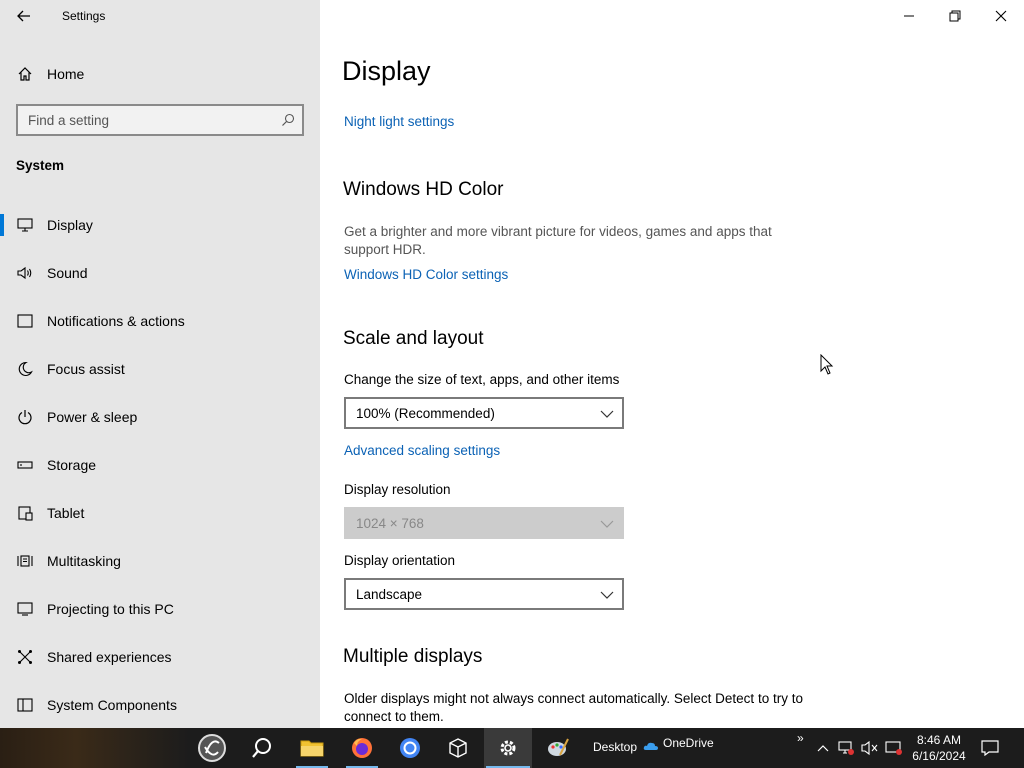  I want to click on display-tray-icon, so click(894, 748).